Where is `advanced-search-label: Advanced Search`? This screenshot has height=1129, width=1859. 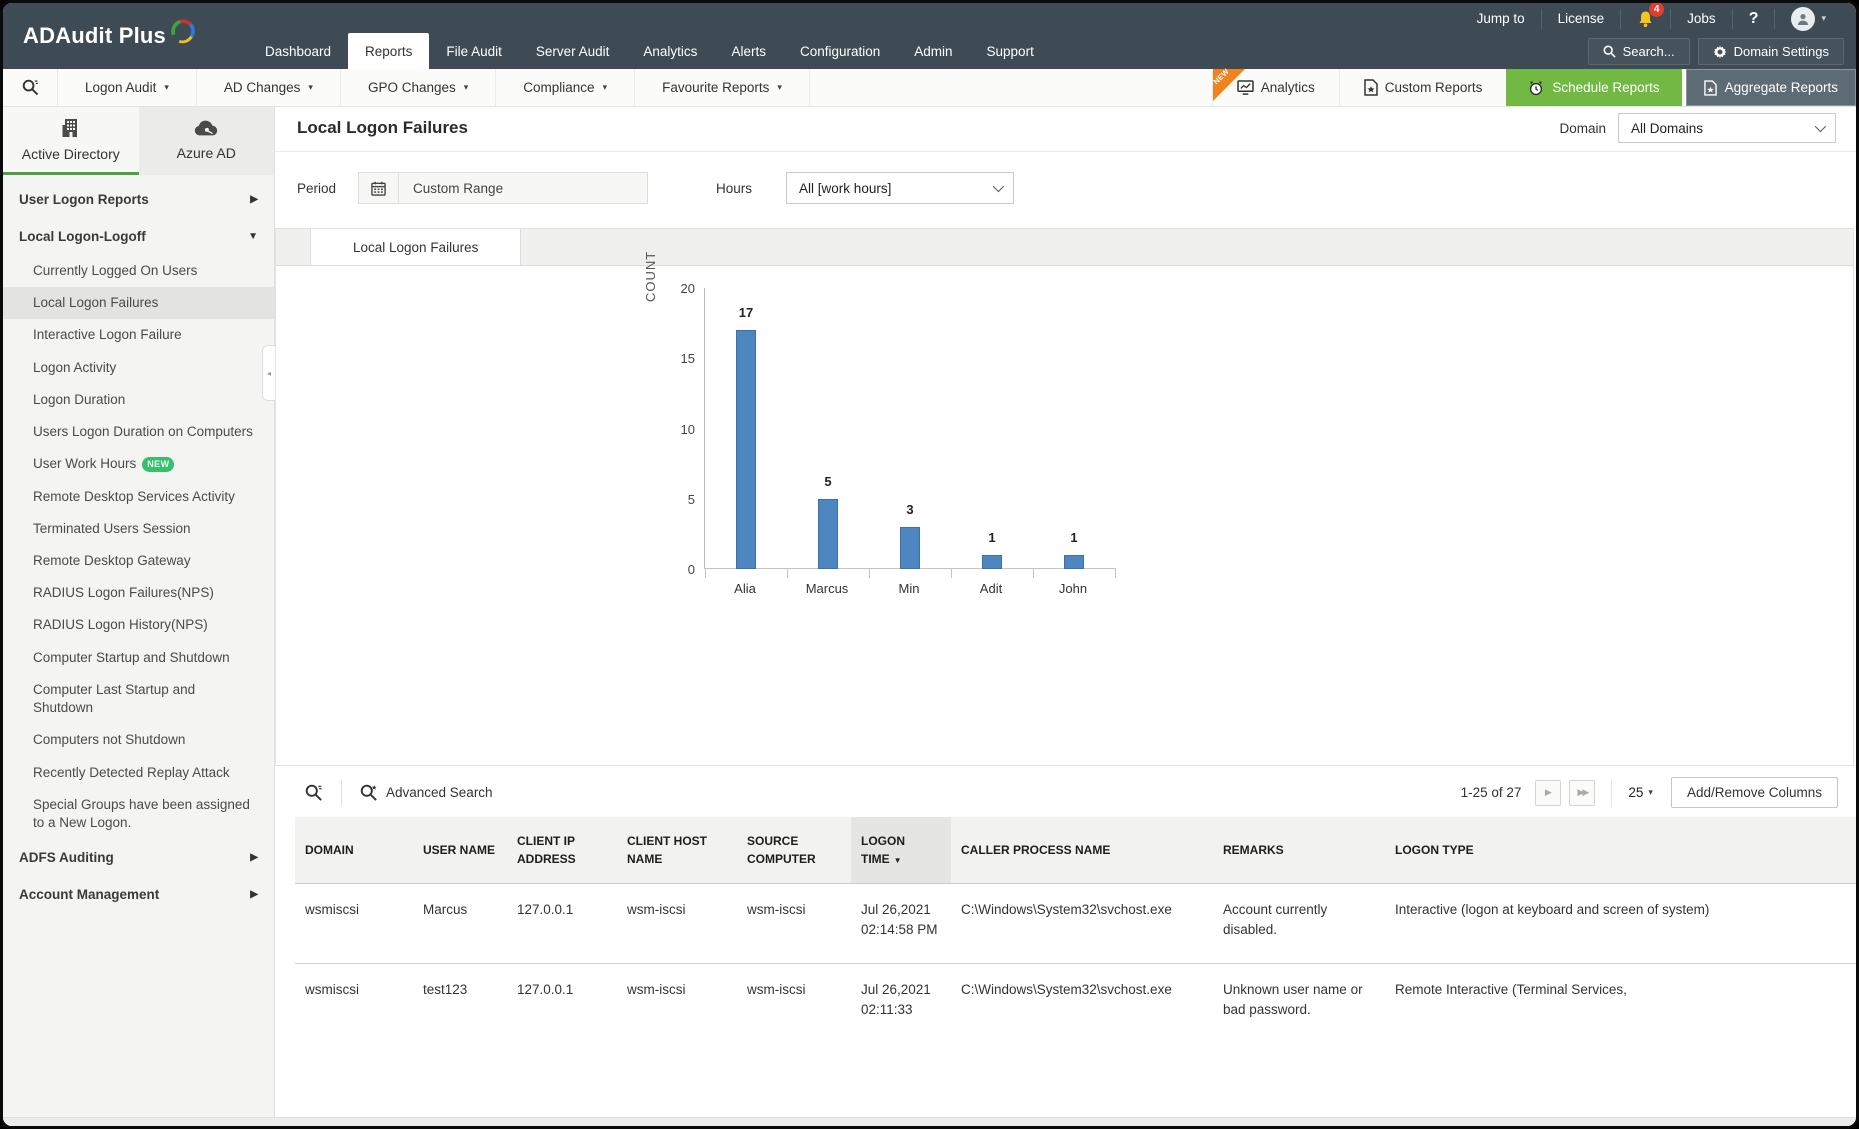
advanced-search-label: Advanced Search is located at coordinates (439, 792).